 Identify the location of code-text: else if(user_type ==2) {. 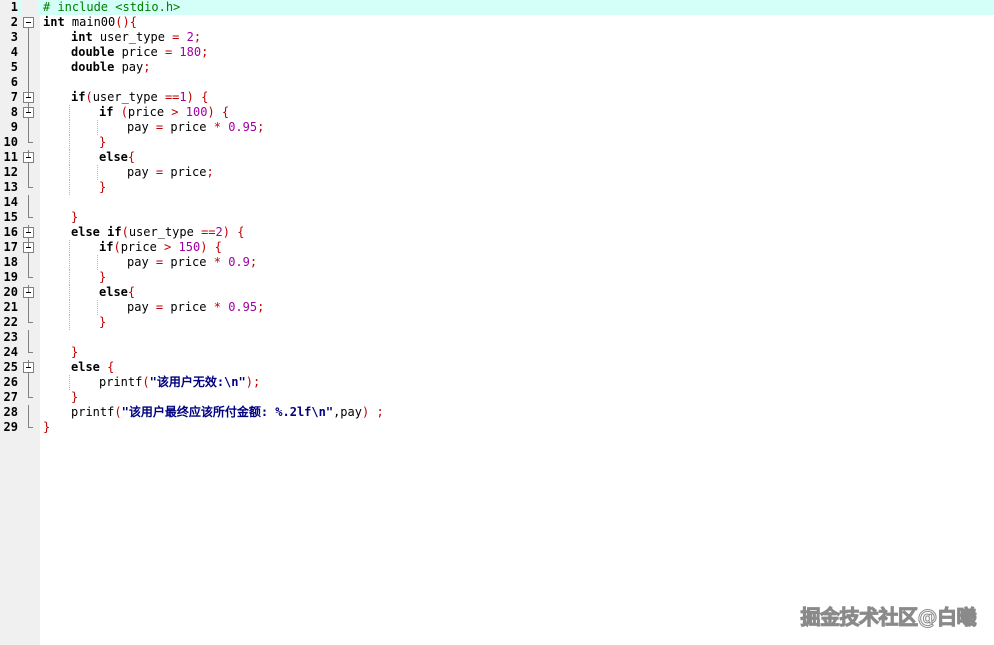
(157, 232).